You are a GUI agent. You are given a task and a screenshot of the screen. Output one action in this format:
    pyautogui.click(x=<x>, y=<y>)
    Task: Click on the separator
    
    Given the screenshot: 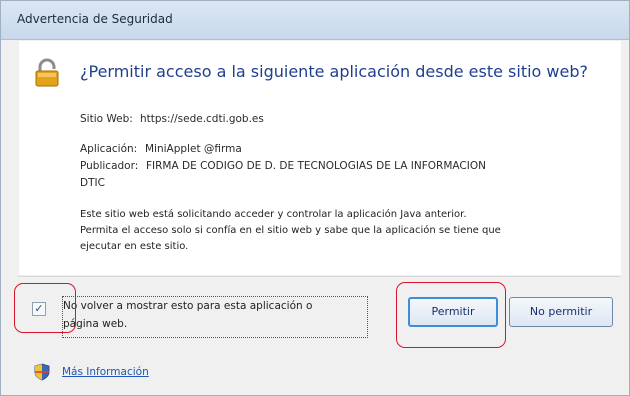 What is the action you would take?
    pyautogui.click(x=319, y=276)
    